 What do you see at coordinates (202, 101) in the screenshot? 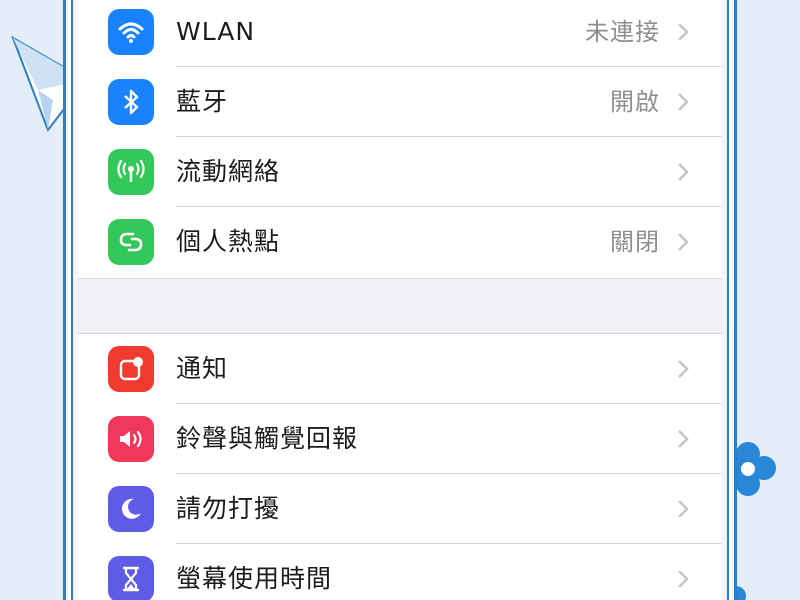
I see `settings-row-label: 藍牙` at bounding box center [202, 101].